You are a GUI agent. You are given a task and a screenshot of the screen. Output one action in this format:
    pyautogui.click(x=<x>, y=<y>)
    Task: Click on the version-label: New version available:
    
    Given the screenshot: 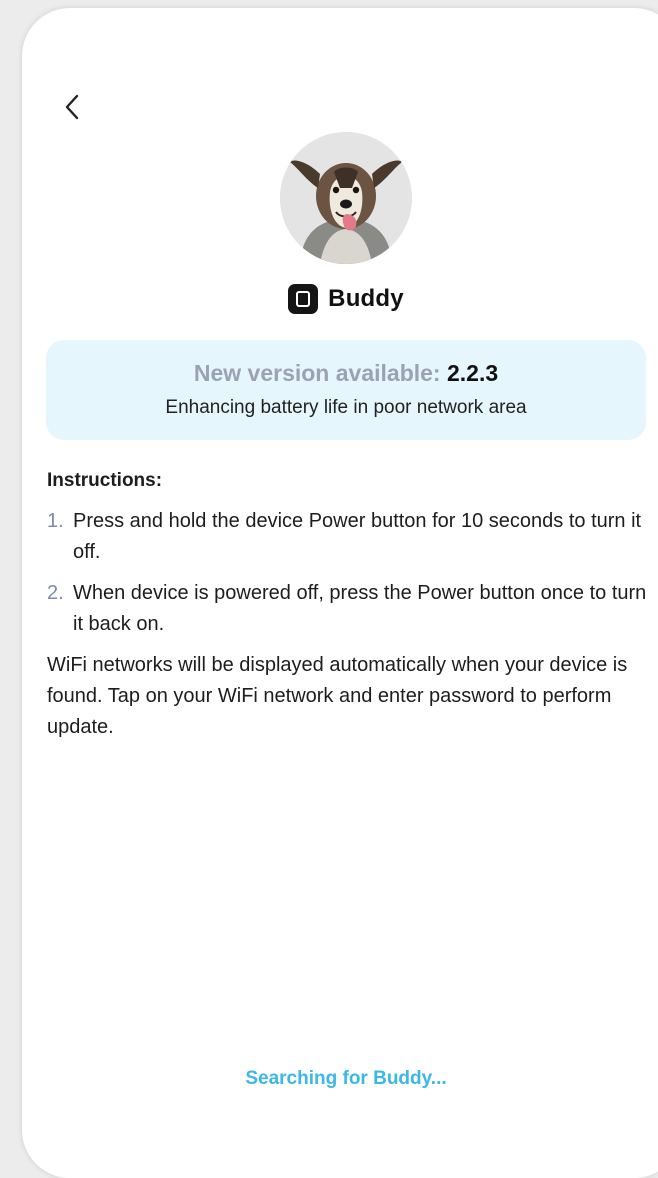 What is the action you would take?
    pyautogui.click(x=317, y=373)
    